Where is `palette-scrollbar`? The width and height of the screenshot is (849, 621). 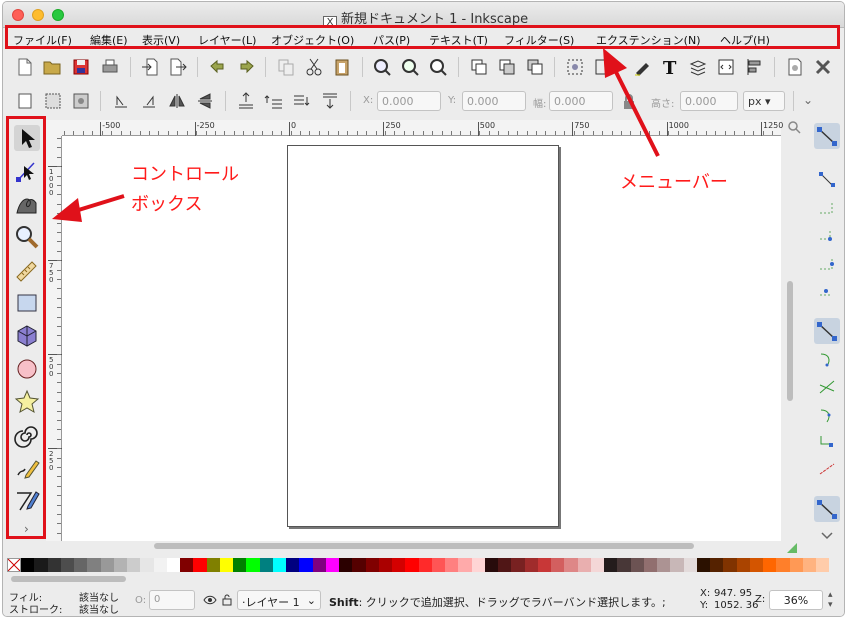
palette-scrollbar is located at coordinates (425, 579).